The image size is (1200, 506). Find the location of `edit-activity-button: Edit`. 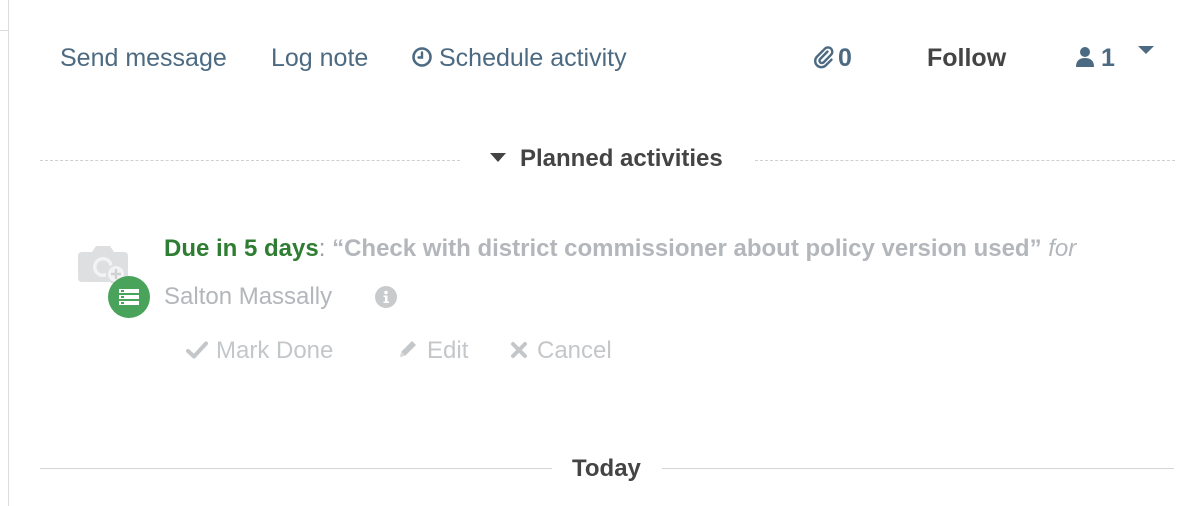

edit-activity-button: Edit is located at coordinates (432, 351).